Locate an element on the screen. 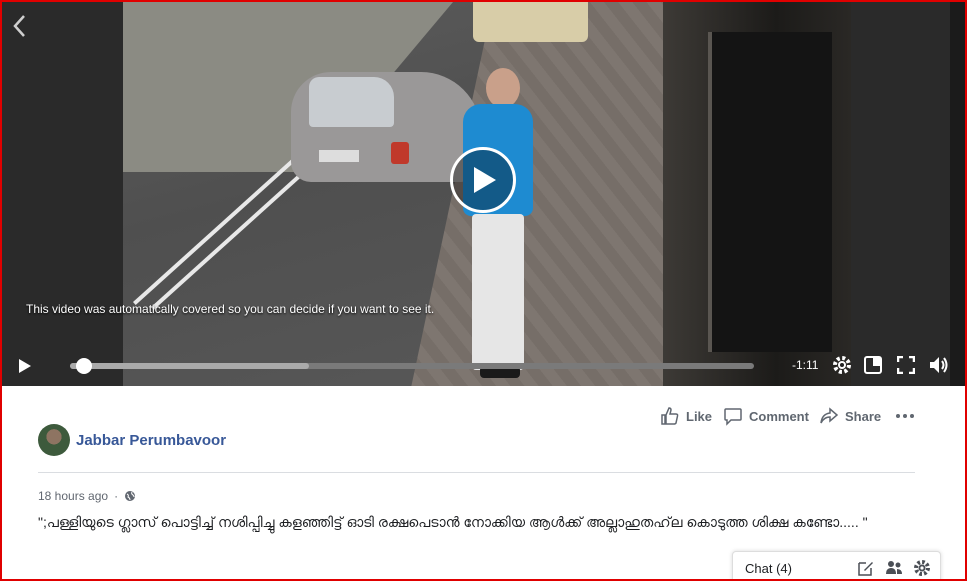  post-author: Jabbar Perumbavoor is located at coordinates (132, 440).